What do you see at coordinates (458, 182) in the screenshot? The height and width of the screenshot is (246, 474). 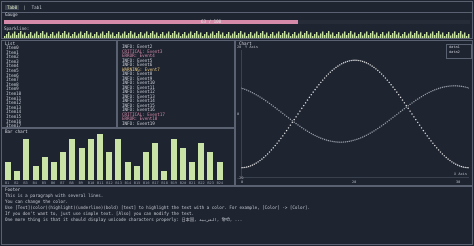 I see `chart-xtick-right: 30` at bounding box center [458, 182].